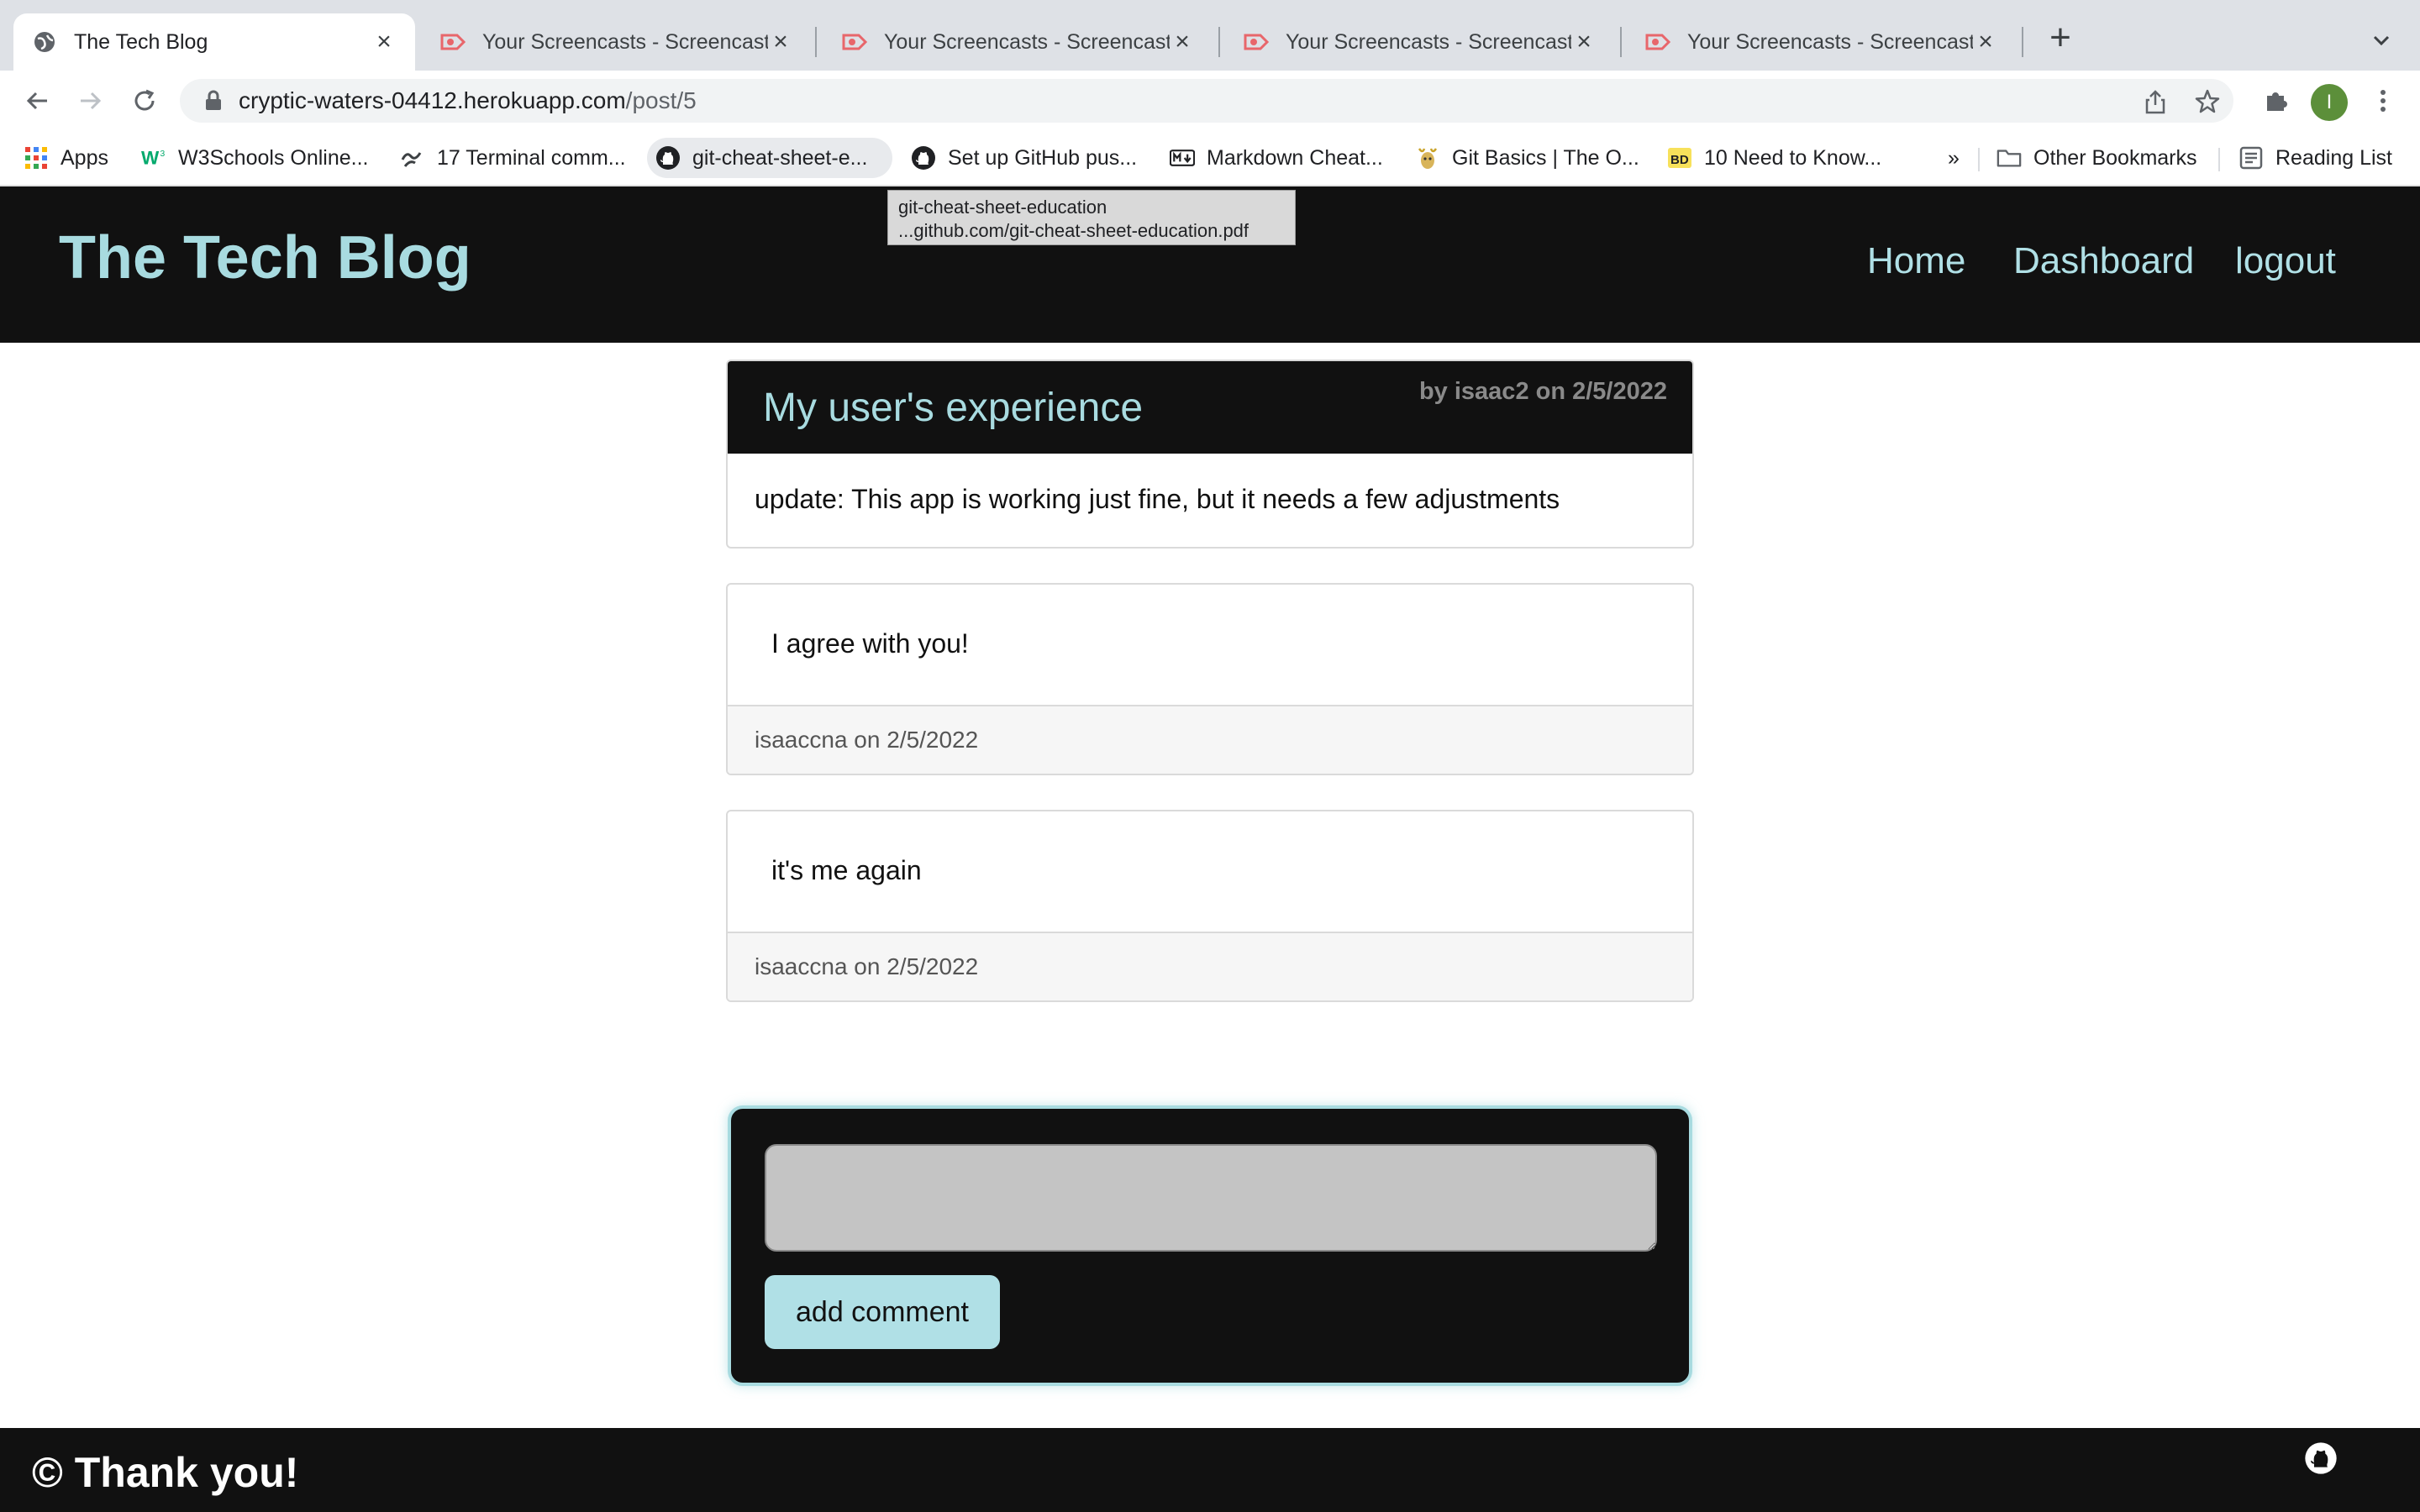  What do you see at coordinates (1210, 1470) in the screenshot?
I see `site-footer: © Thank you!` at bounding box center [1210, 1470].